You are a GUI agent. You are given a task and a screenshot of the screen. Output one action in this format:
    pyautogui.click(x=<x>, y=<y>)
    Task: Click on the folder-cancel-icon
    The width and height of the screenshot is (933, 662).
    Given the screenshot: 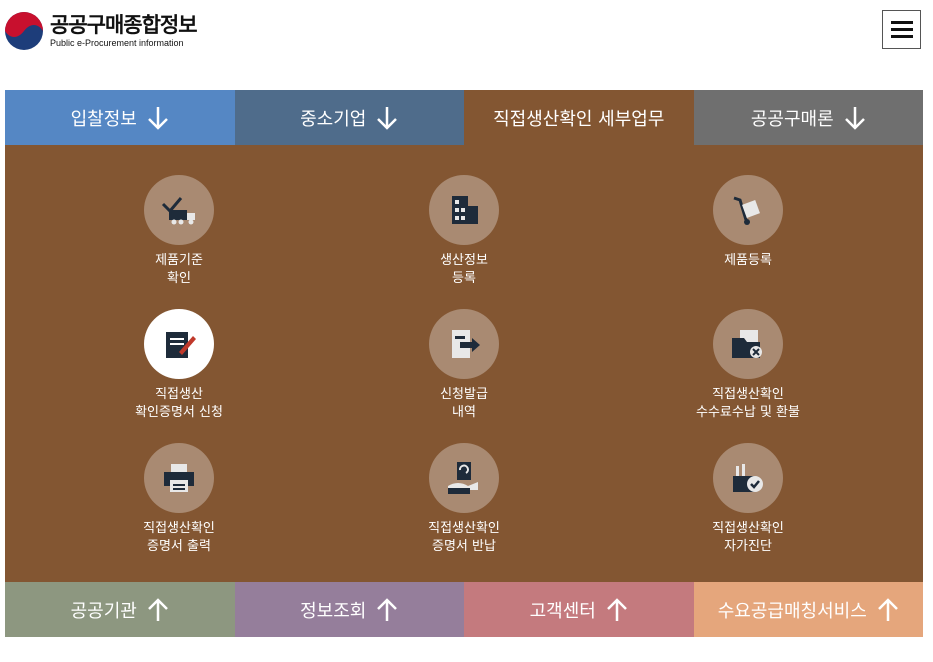 What is the action you would take?
    pyautogui.click(x=747, y=344)
    